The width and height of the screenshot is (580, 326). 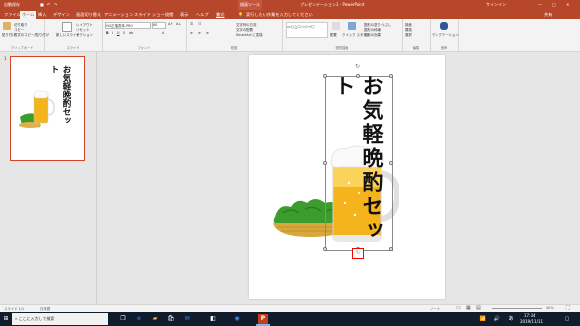 I want to click on tab-insert: 挿入, so click(x=42, y=15).